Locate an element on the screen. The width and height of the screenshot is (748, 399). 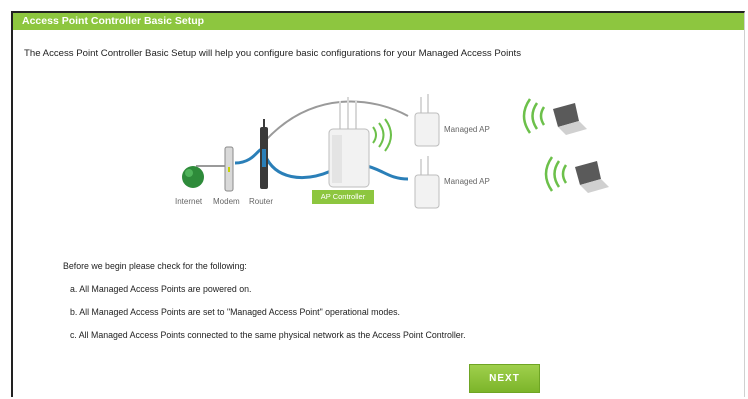
internet-label: Internet is located at coordinates (189, 201).